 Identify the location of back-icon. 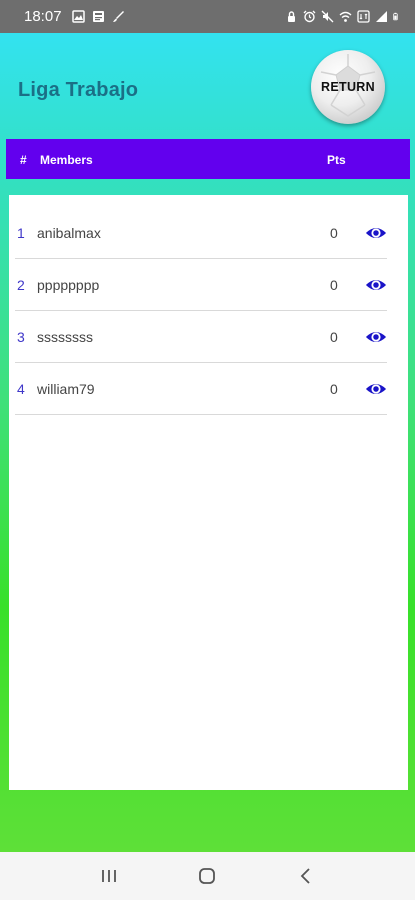
(305, 876).